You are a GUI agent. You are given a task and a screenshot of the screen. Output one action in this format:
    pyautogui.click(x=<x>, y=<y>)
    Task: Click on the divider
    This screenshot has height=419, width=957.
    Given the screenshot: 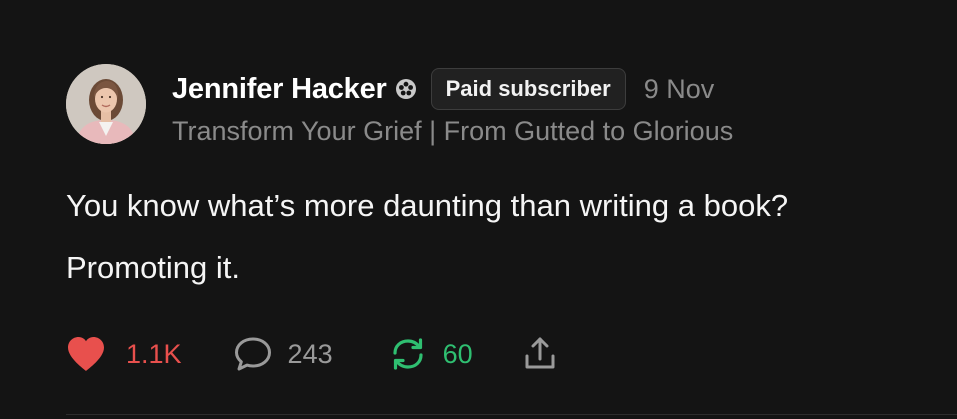 What is the action you would take?
    pyautogui.click(x=511, y=414)
    